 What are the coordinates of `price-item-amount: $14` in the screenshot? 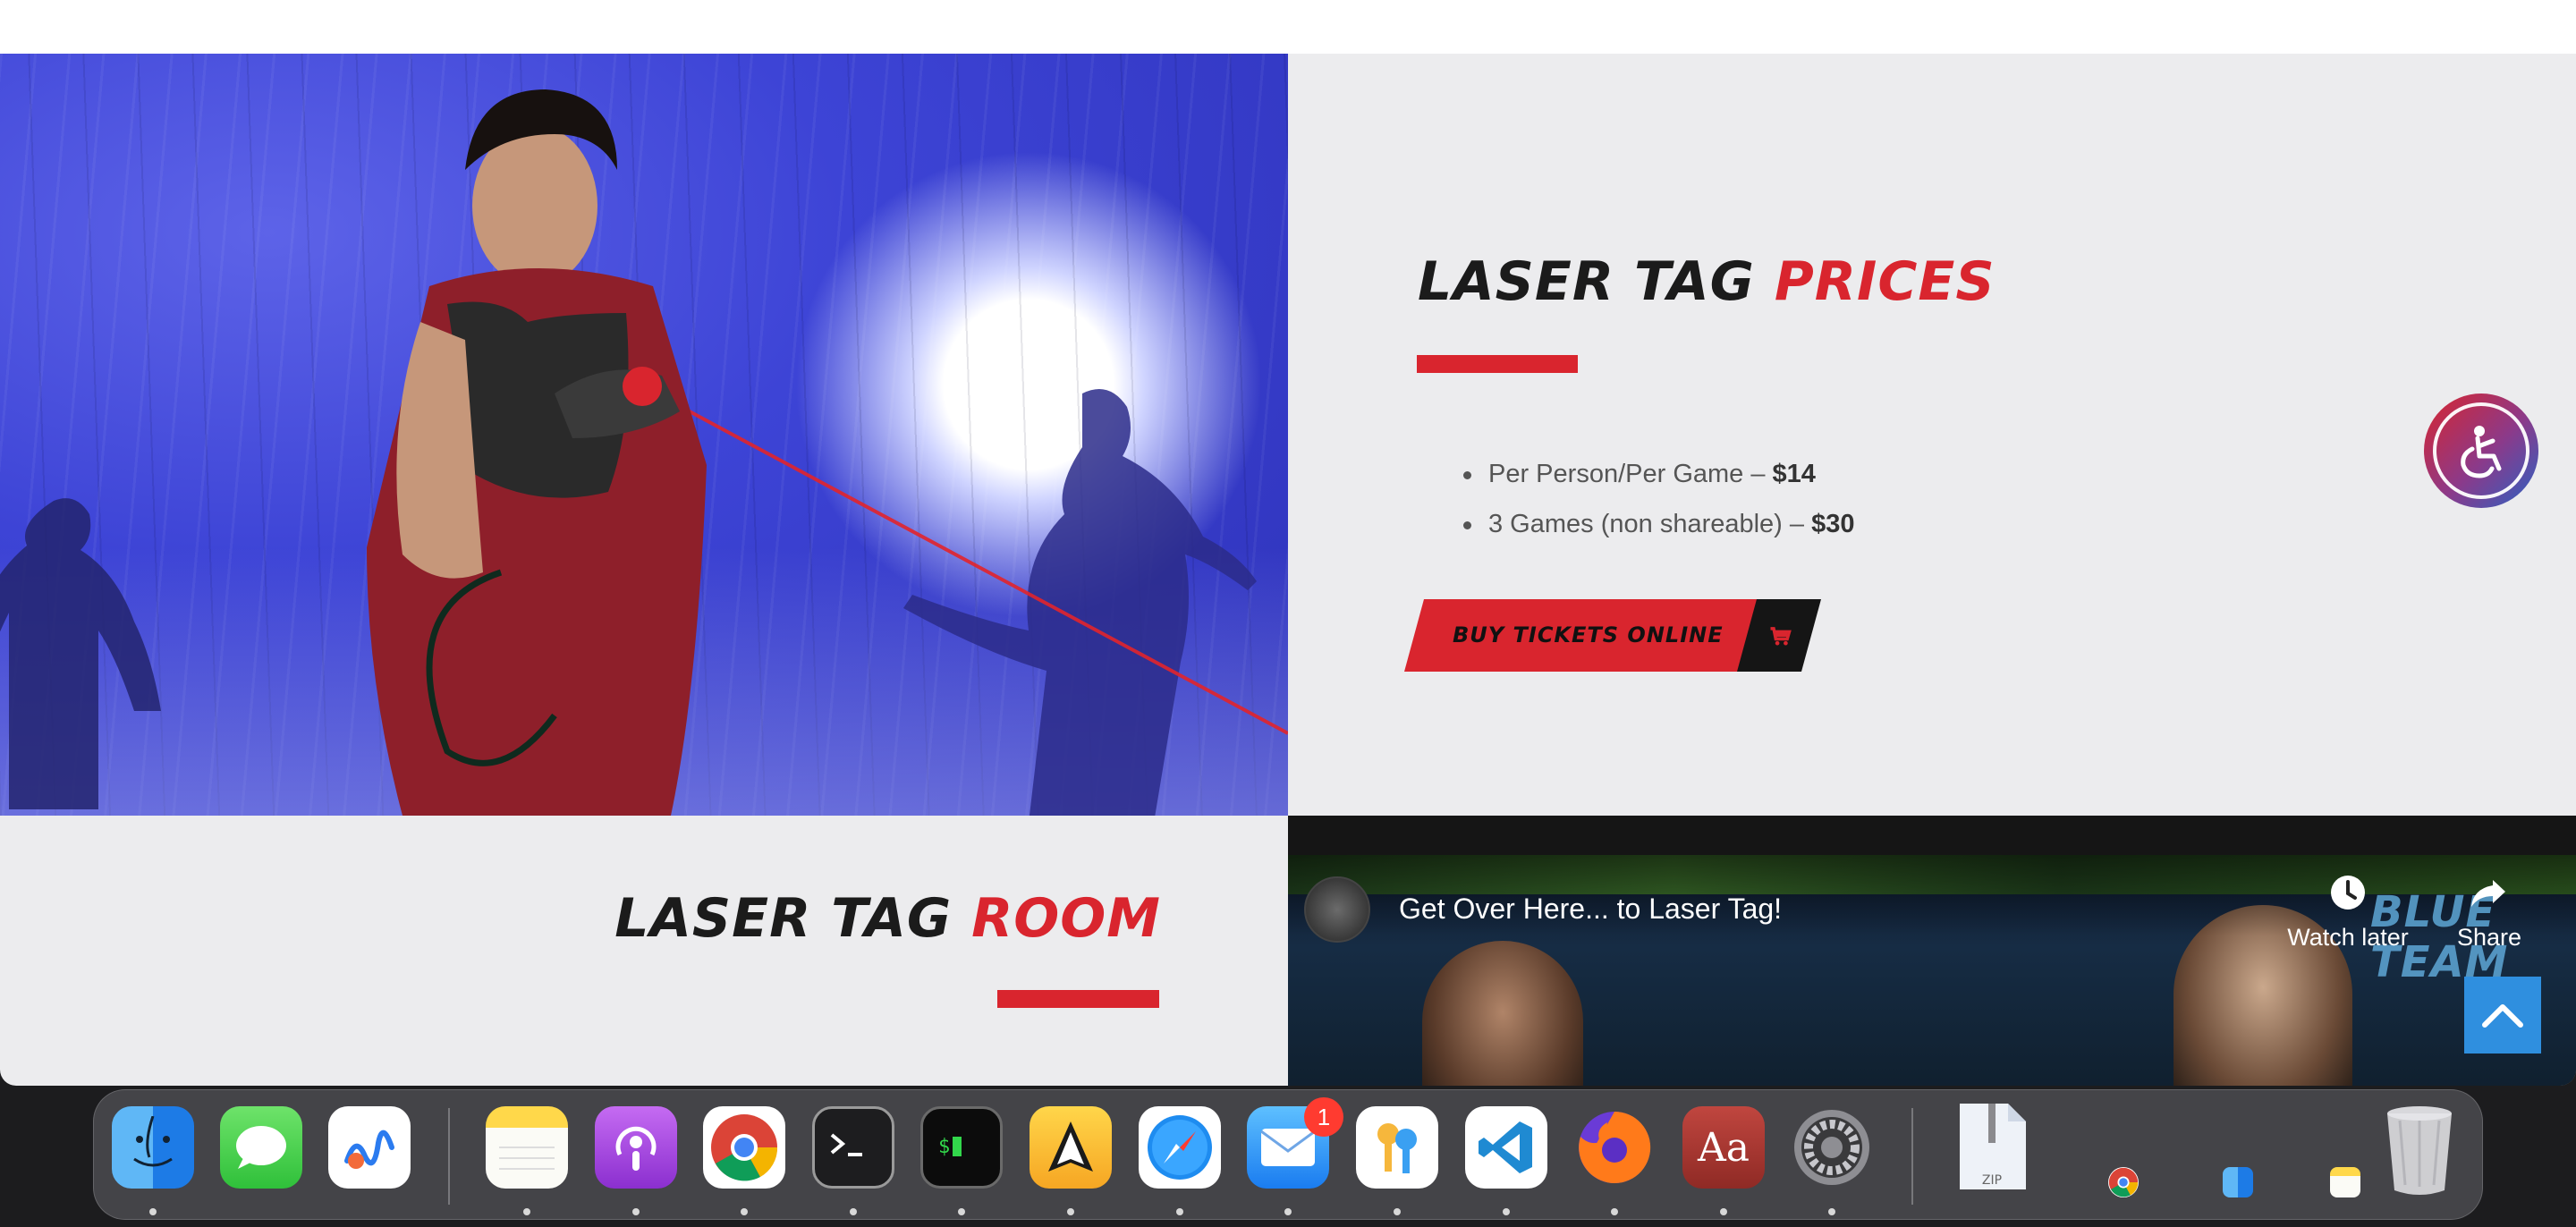 It's located at (1794, 474).